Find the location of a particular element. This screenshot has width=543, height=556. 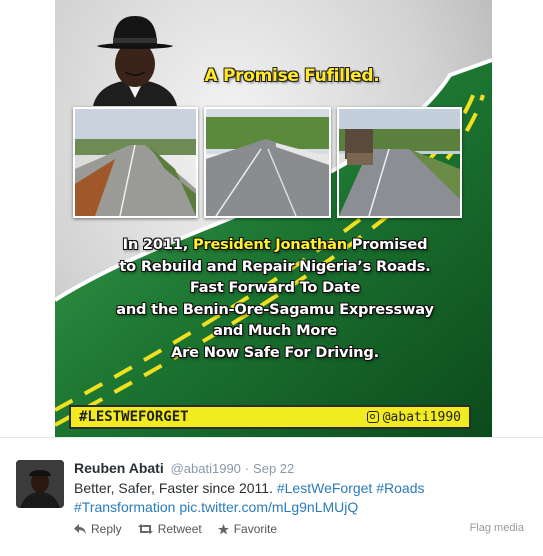

tweet-text-plain: Better, Safer, Faster since 2011. is located at coordinates (175, 488).